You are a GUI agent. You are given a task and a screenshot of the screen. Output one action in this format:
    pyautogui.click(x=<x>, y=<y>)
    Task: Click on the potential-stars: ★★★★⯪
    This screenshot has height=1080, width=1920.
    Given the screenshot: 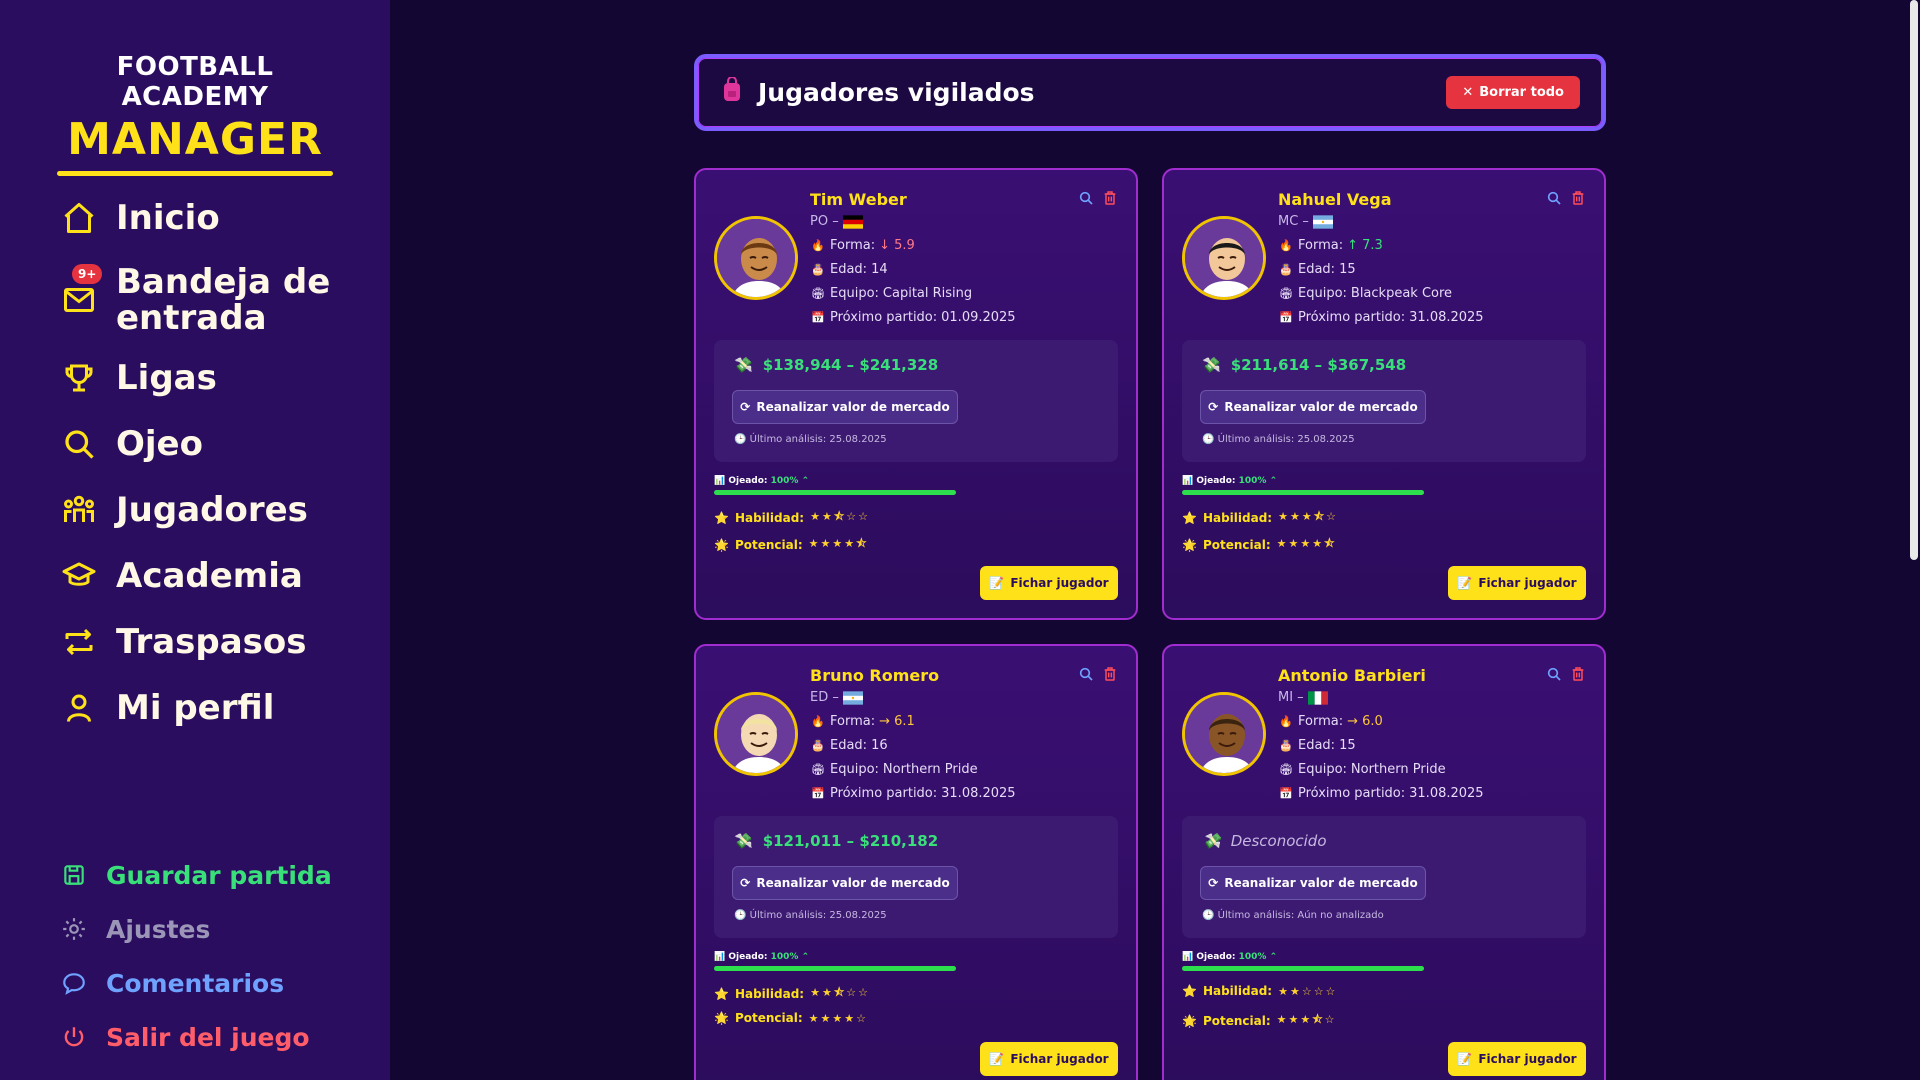 What is the action you would take?
    pyautogui.click(x=1306, y=543)
    